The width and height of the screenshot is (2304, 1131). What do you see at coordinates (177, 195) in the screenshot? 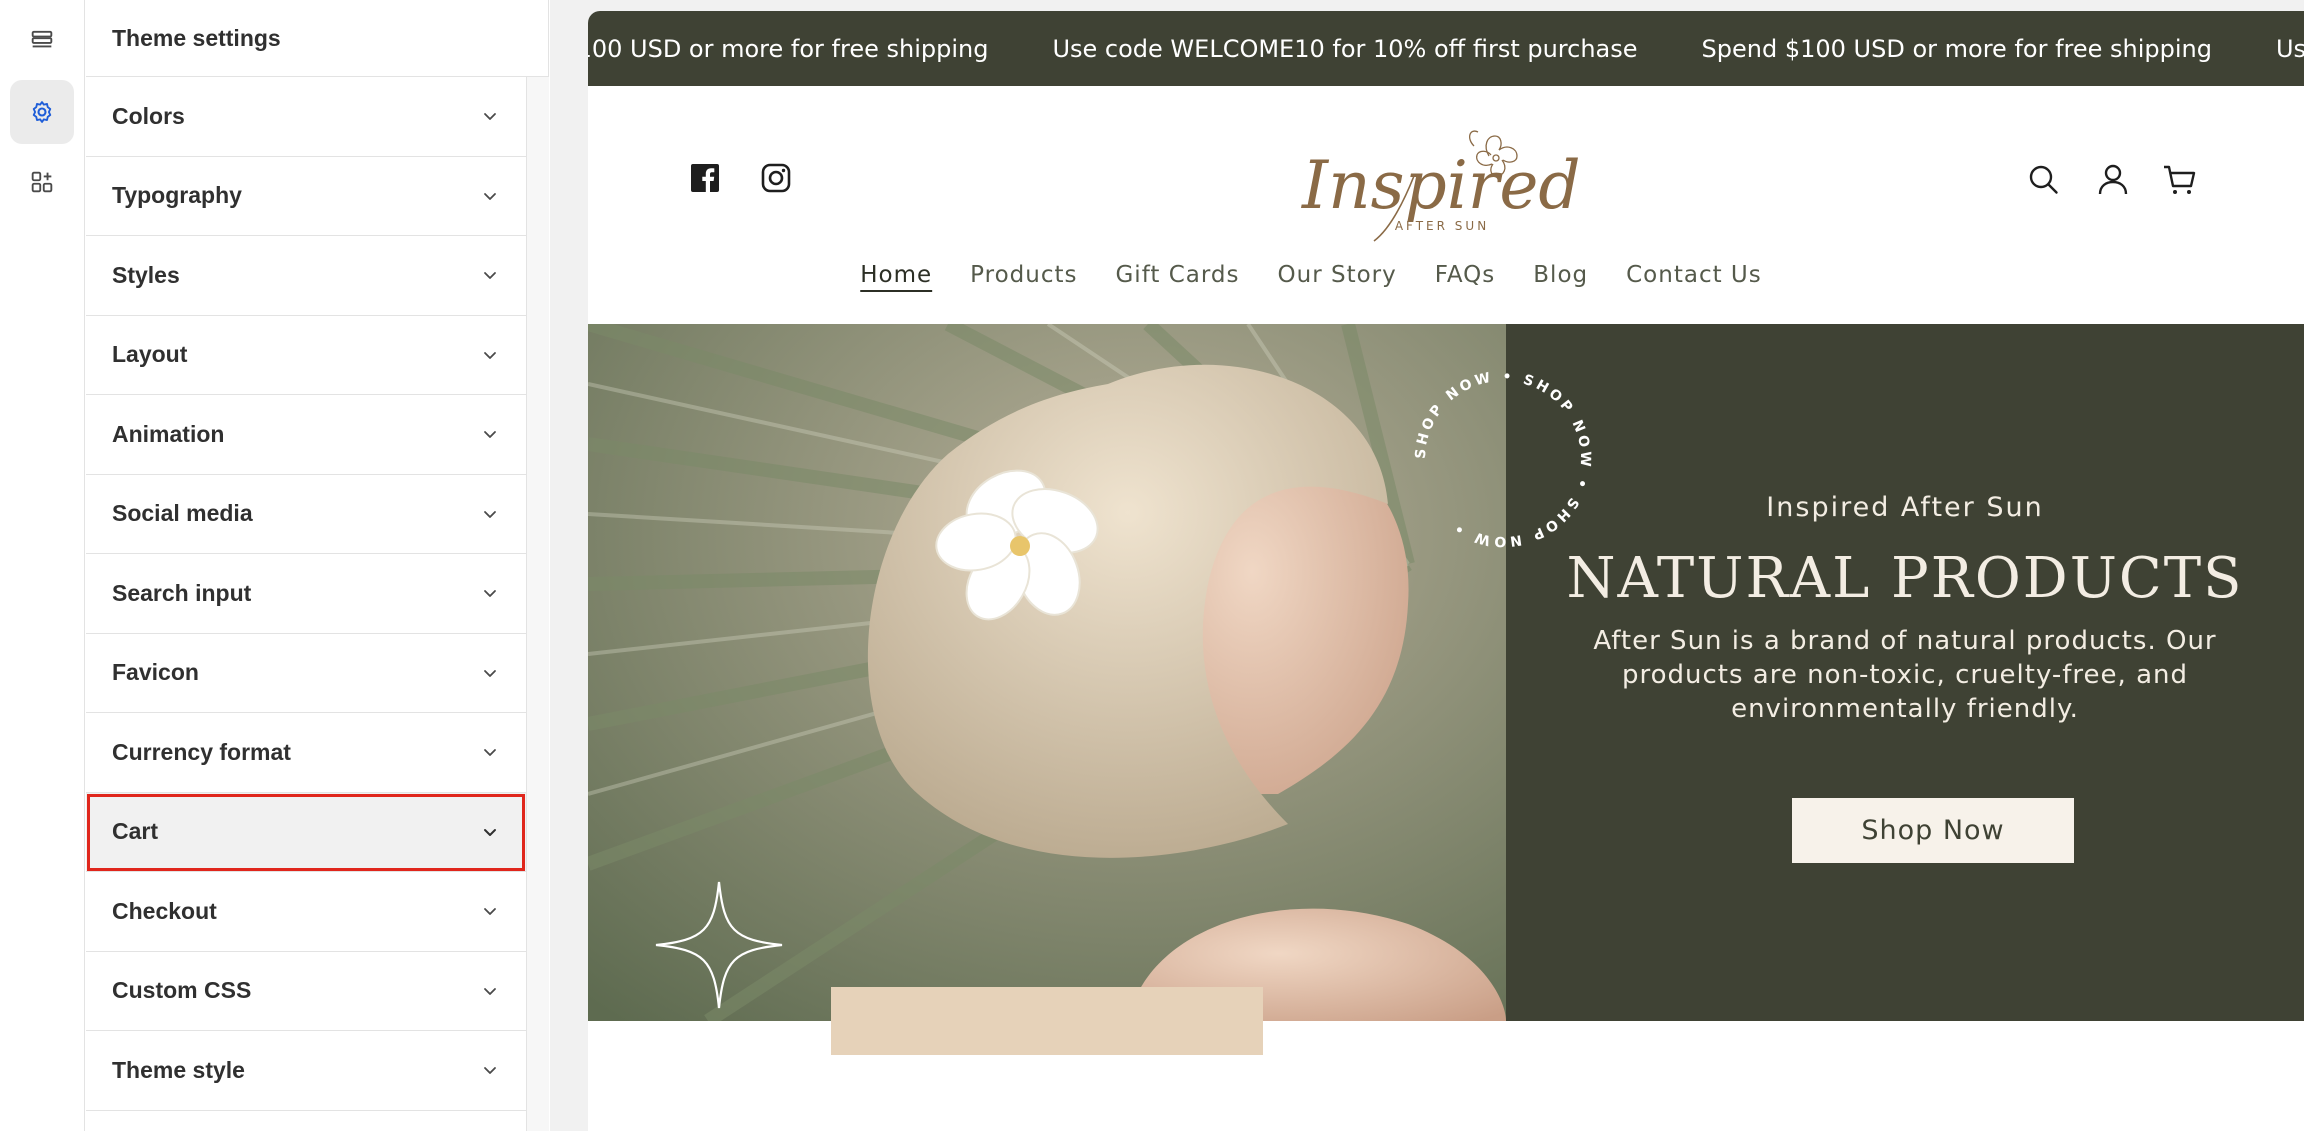
I see `section-label: Typography` at bounding box center [177, 195].